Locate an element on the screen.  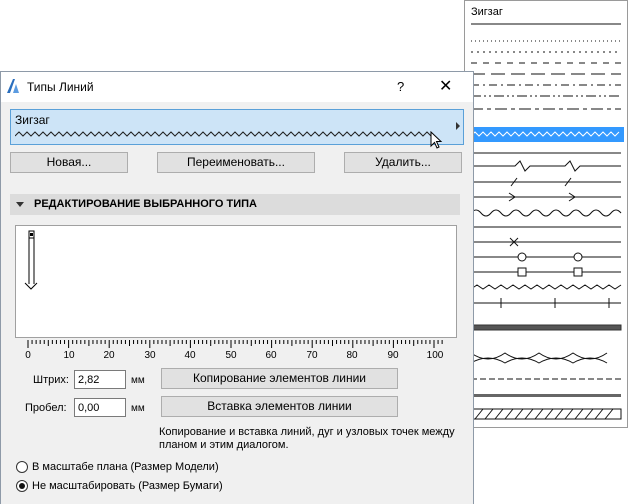
section-header: РЕДАКТИРОВАНИЕ ВЫБРАННОГО ТИПА is located at coordinates (235, 204).